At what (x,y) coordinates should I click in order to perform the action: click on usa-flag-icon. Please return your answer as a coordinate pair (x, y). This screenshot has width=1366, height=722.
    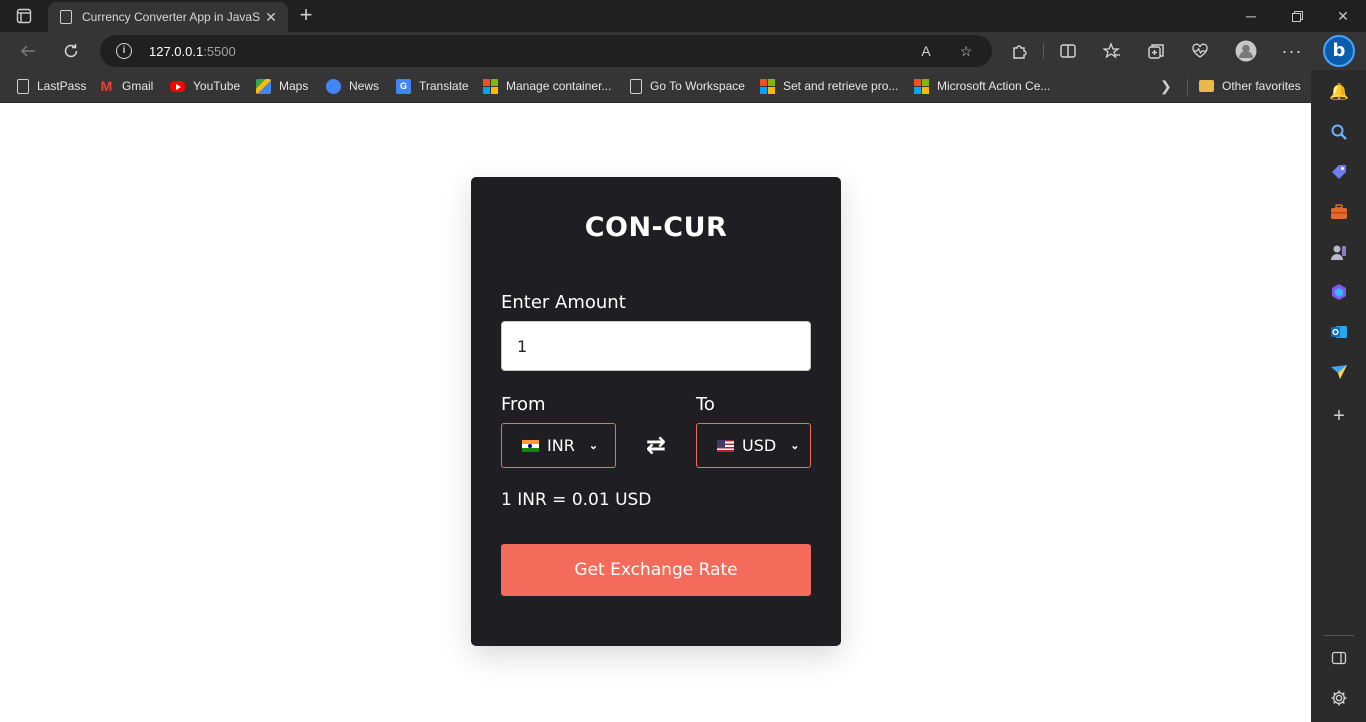
    Looking at the image, I should click on (725, 445).